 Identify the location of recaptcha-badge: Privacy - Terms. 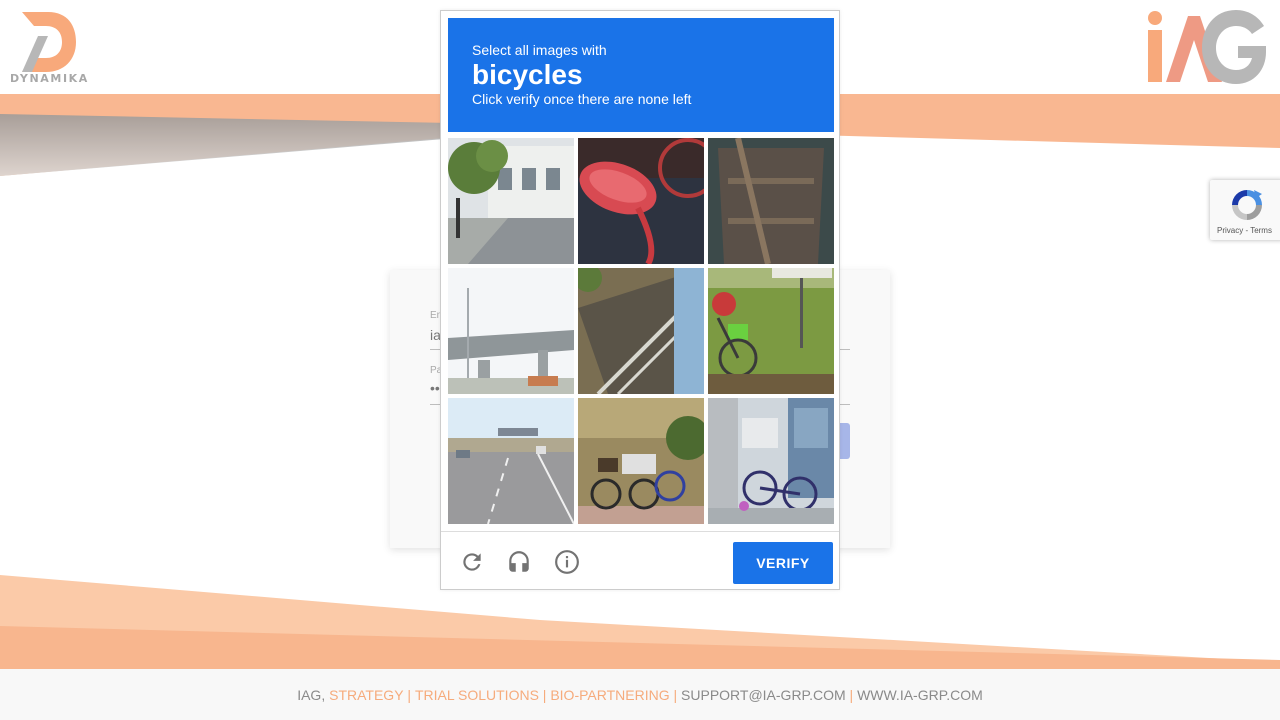
(1245, 210).